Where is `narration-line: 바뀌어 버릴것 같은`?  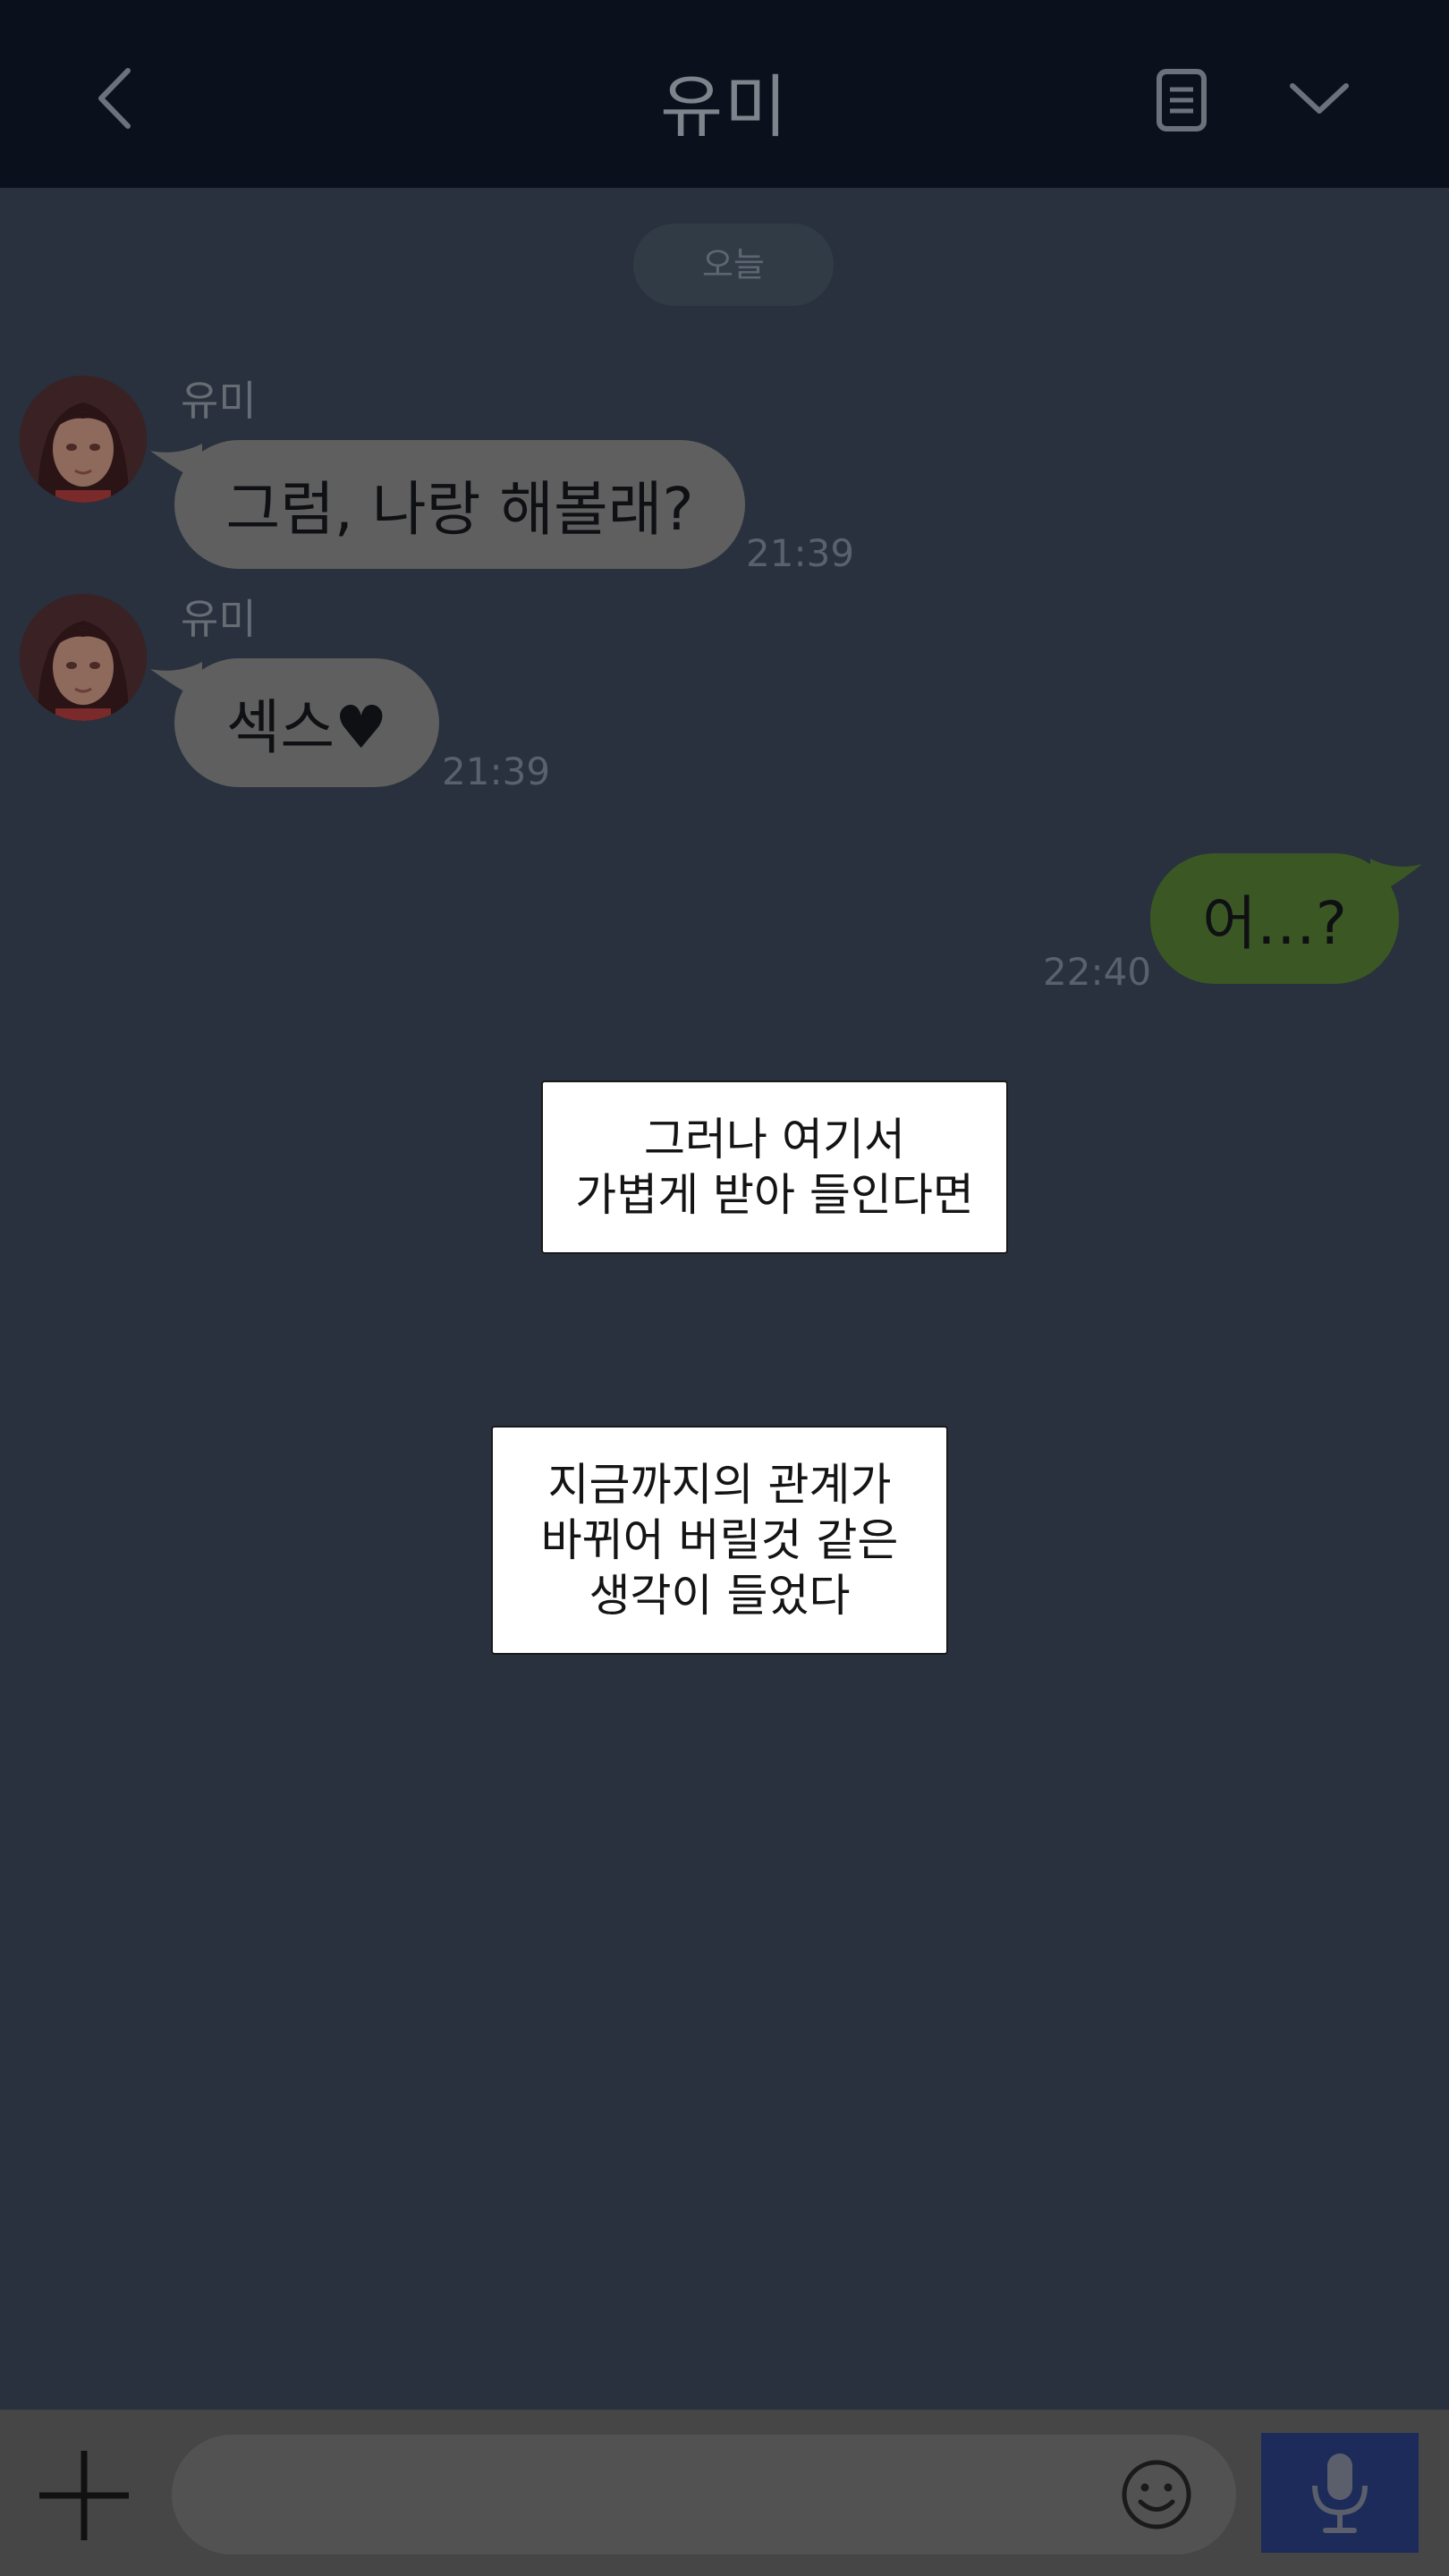 narration-line: 바뀌어 버릴것 같은 is located at coordinates (719, 1540).